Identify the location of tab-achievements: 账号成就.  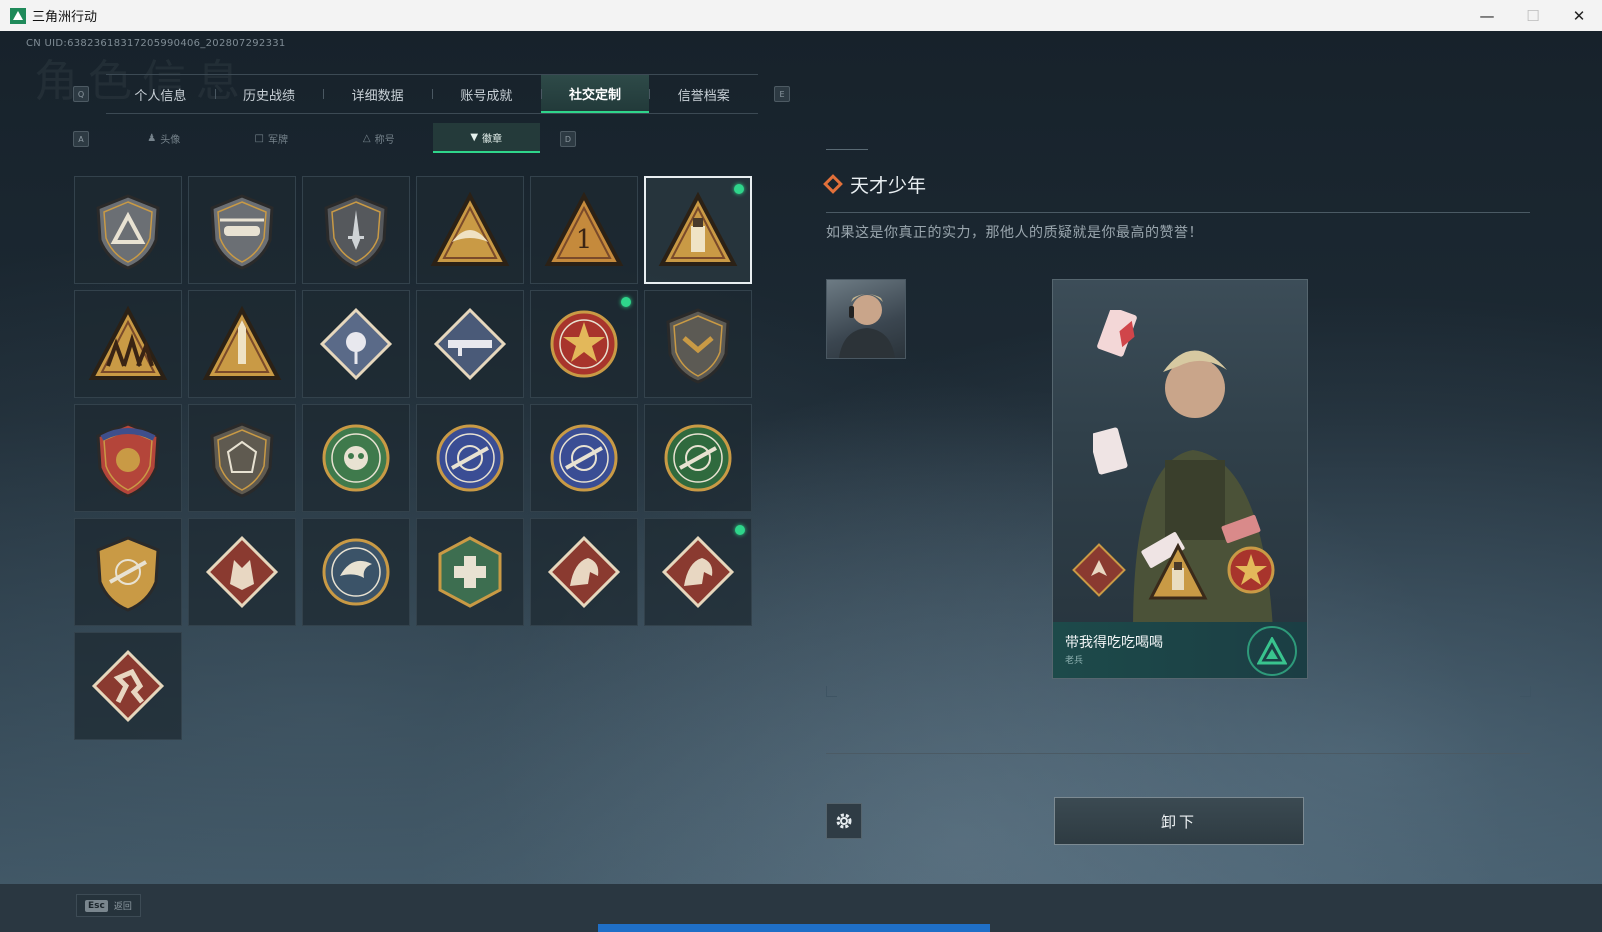
(486, 94).